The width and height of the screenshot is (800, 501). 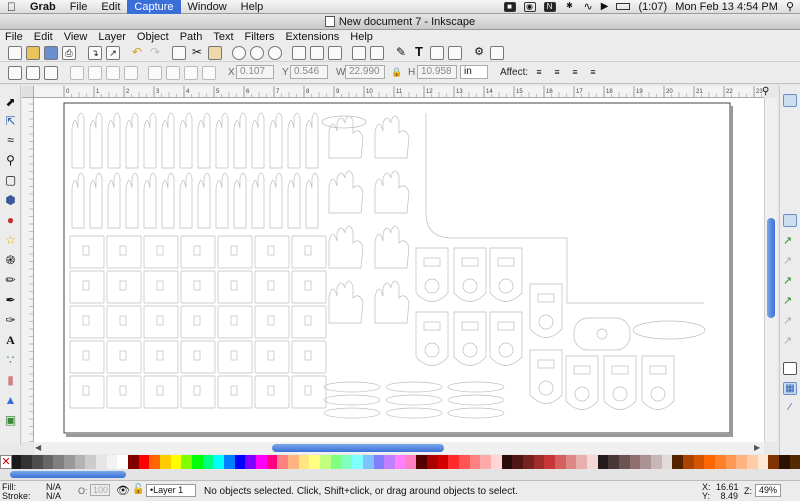 I want to click on 3d-box-tool-icon: ⬢, so click(x=10, y=200).